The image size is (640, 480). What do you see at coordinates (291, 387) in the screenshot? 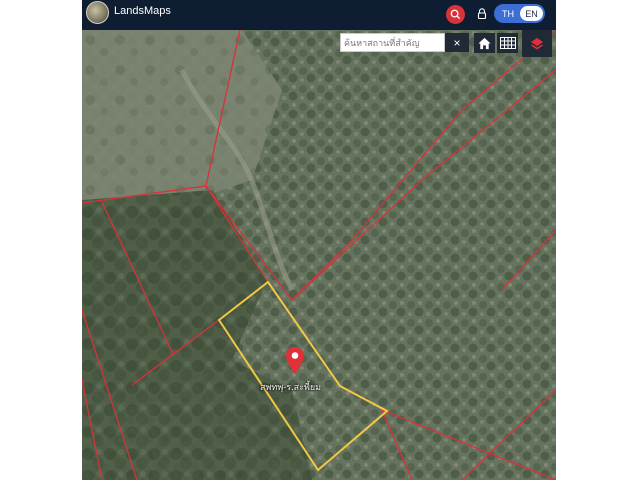
I see `parcel-label: สพทพุ-ร.สะพี้ยม` at bounding box center [291, 387].